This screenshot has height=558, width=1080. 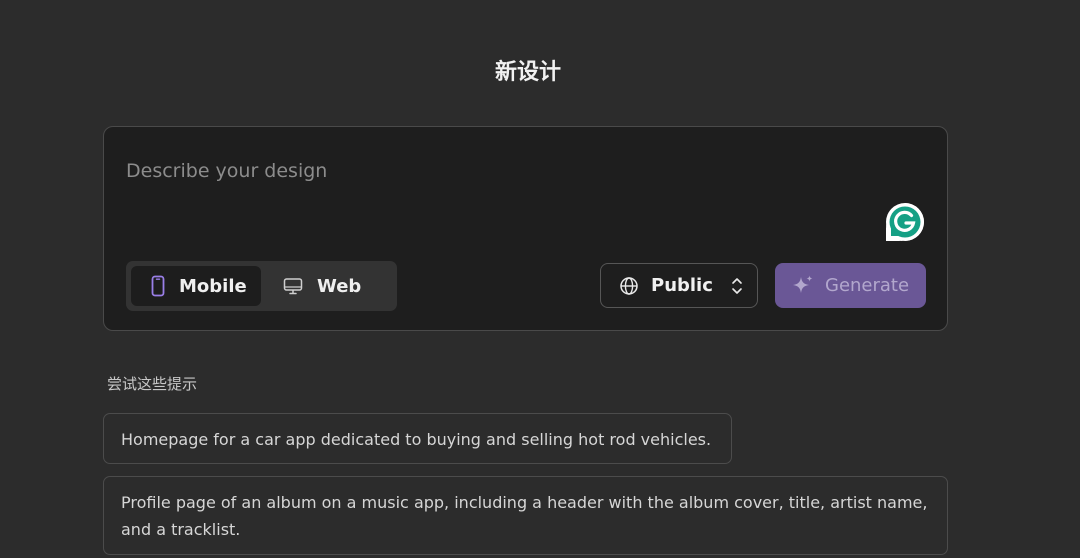 I want to click on monitor-icon, so click(x=293, y=286).